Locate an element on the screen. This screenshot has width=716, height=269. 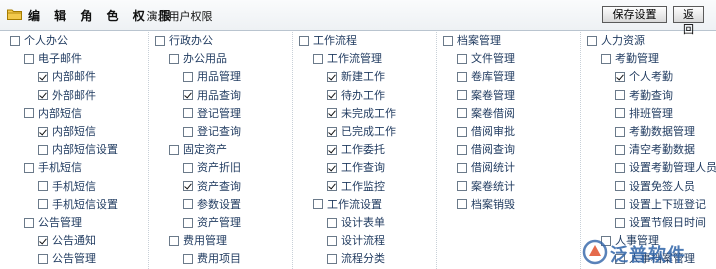
group-checkbox-row: 办公用品 is located at coordinates (198, 58).